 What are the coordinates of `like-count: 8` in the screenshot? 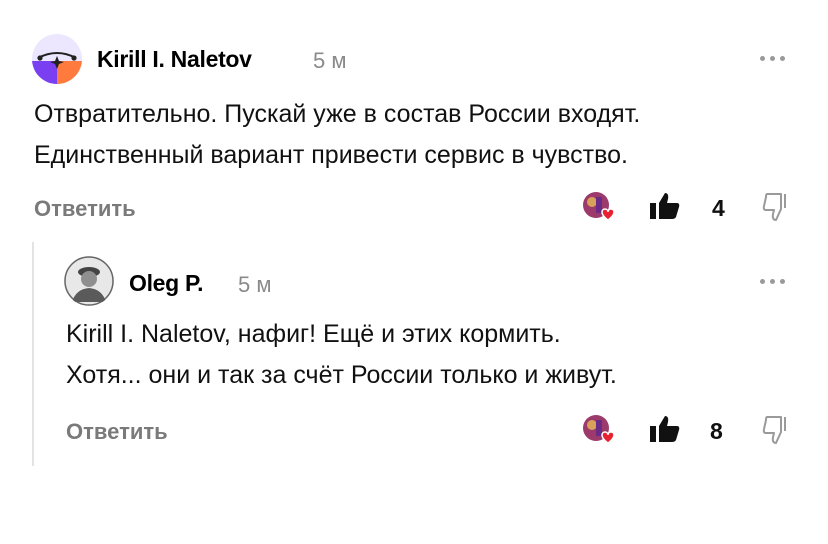 It's located at (716, 431).